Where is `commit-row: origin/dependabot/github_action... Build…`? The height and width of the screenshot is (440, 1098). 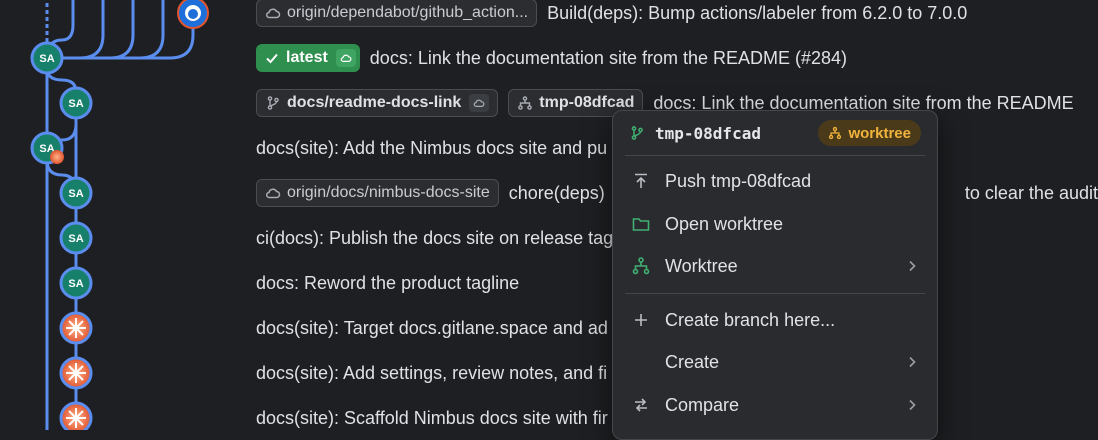 commit-row: origin/dependabot/github_action... Build… is located at coordinates (611, 14).